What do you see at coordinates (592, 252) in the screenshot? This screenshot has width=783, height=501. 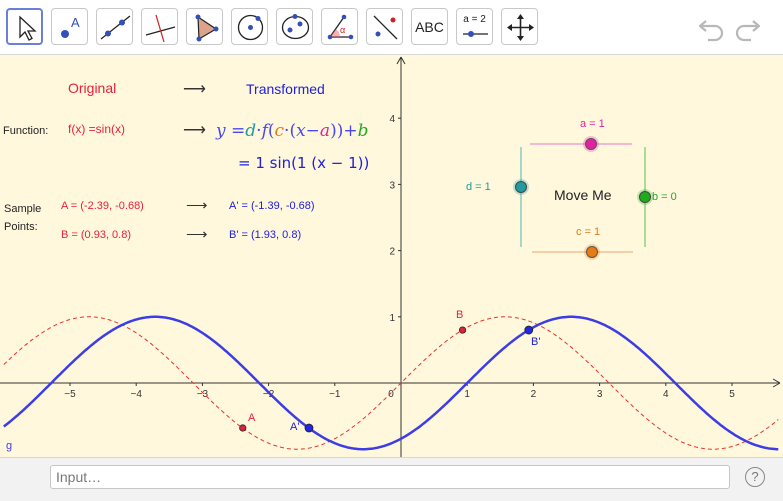 I see `slider-c-handle` at bounding box center [592, 252].